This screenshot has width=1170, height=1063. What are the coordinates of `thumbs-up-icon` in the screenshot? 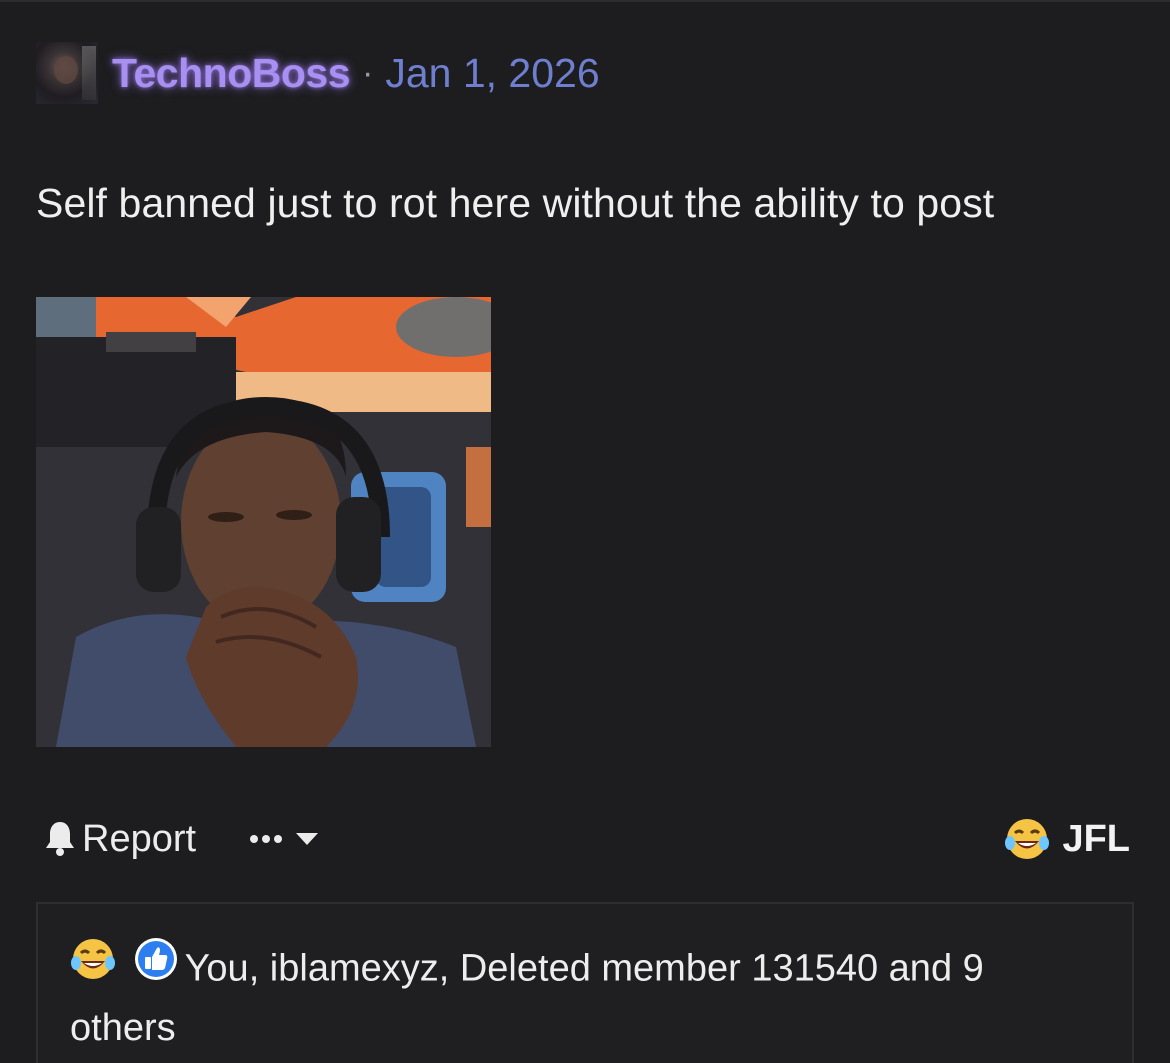 It's located at (156, 966).